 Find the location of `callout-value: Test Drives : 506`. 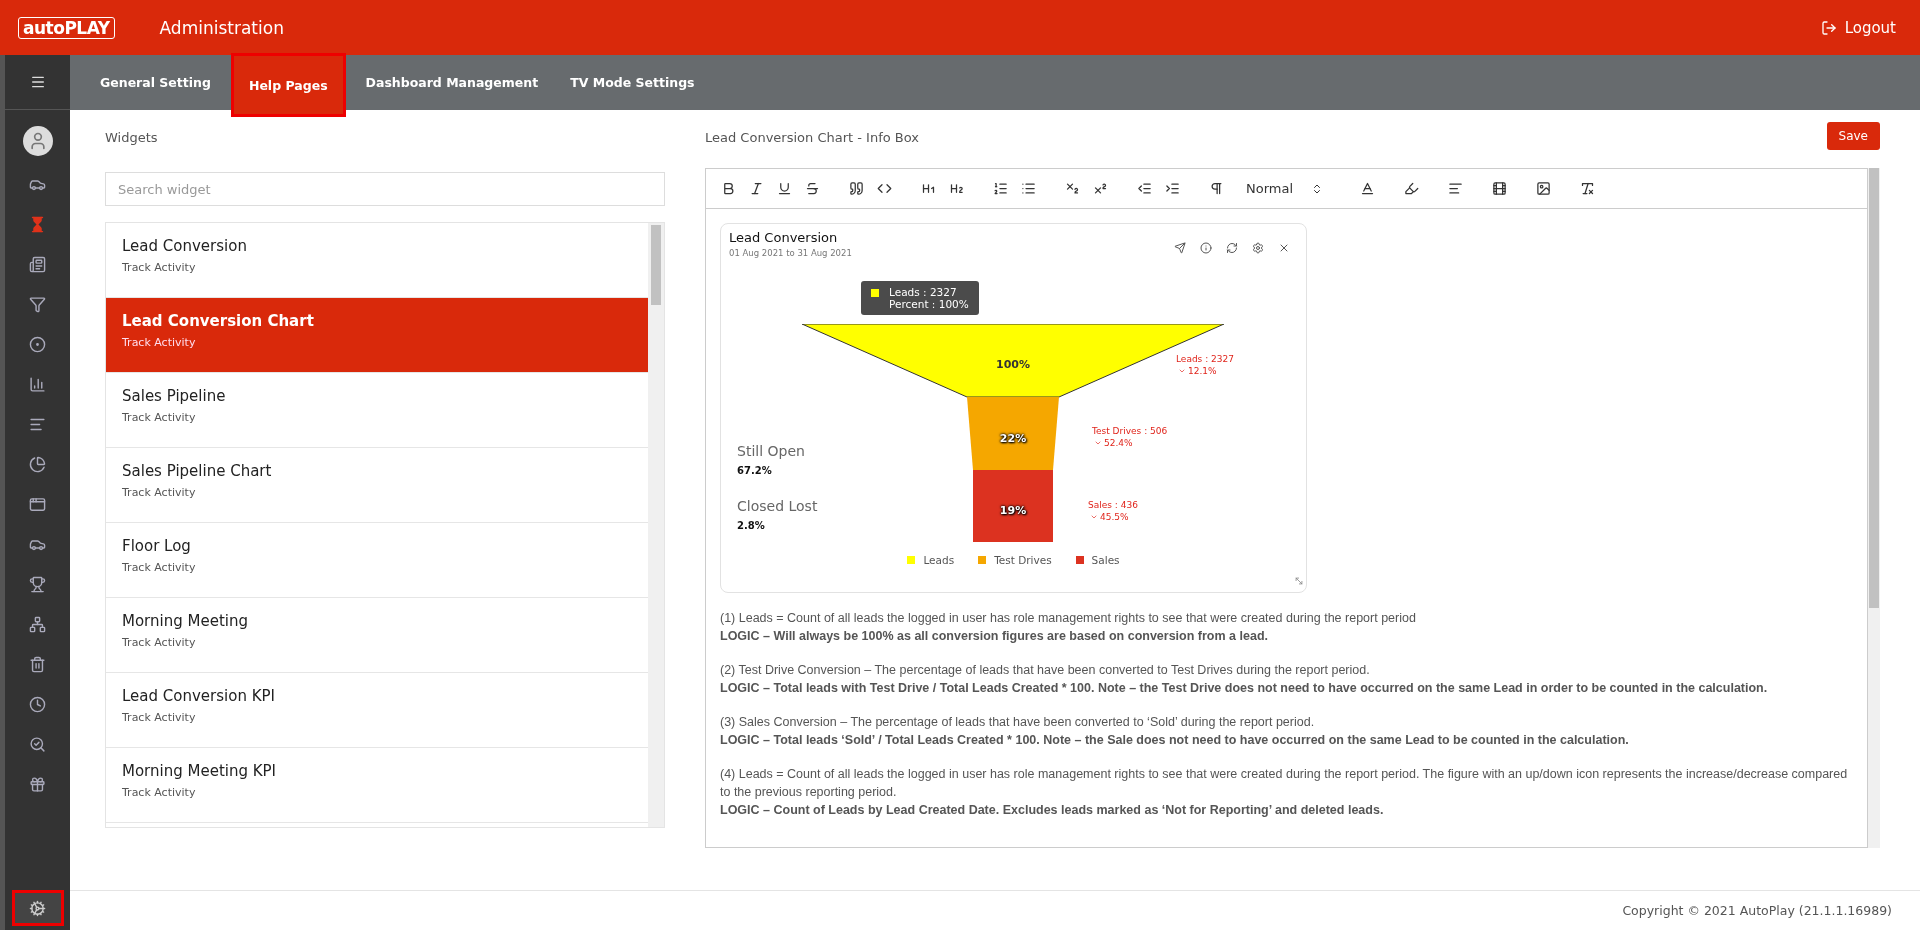

callout-value: Test Drives : 506 is located at coordinates (1130, 431).